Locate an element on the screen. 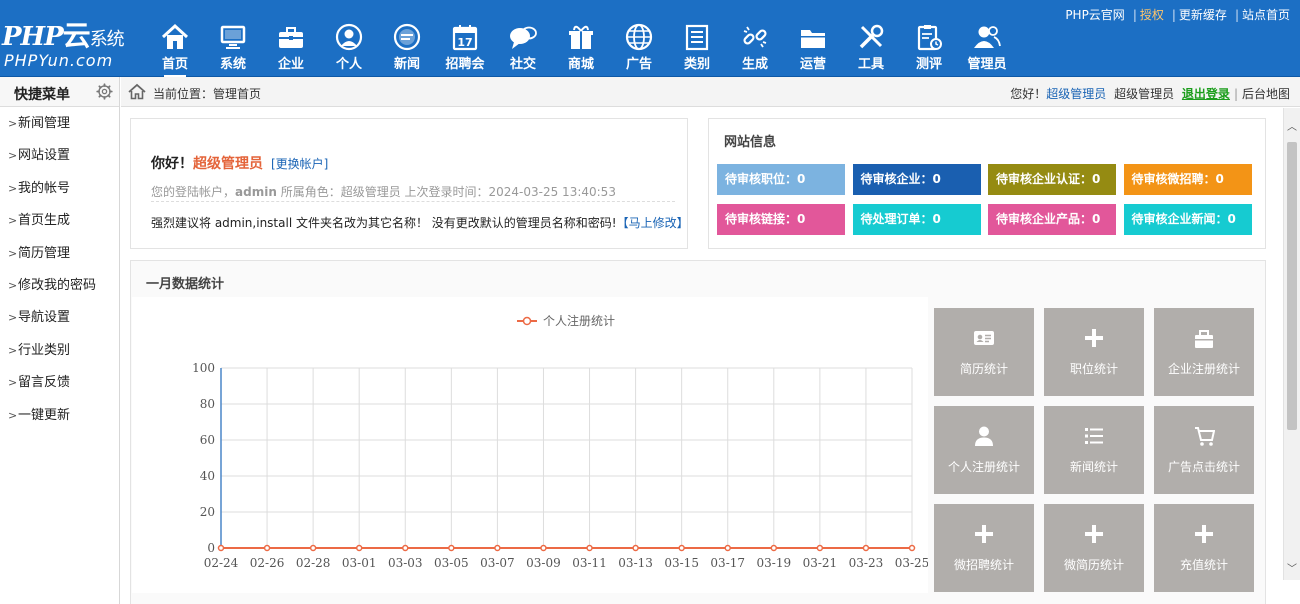 Image resolution: width=1300 pixels, height=604 pixels. pending-tile: 待审核企业认证：0 is located at coordinates (1052, 179).